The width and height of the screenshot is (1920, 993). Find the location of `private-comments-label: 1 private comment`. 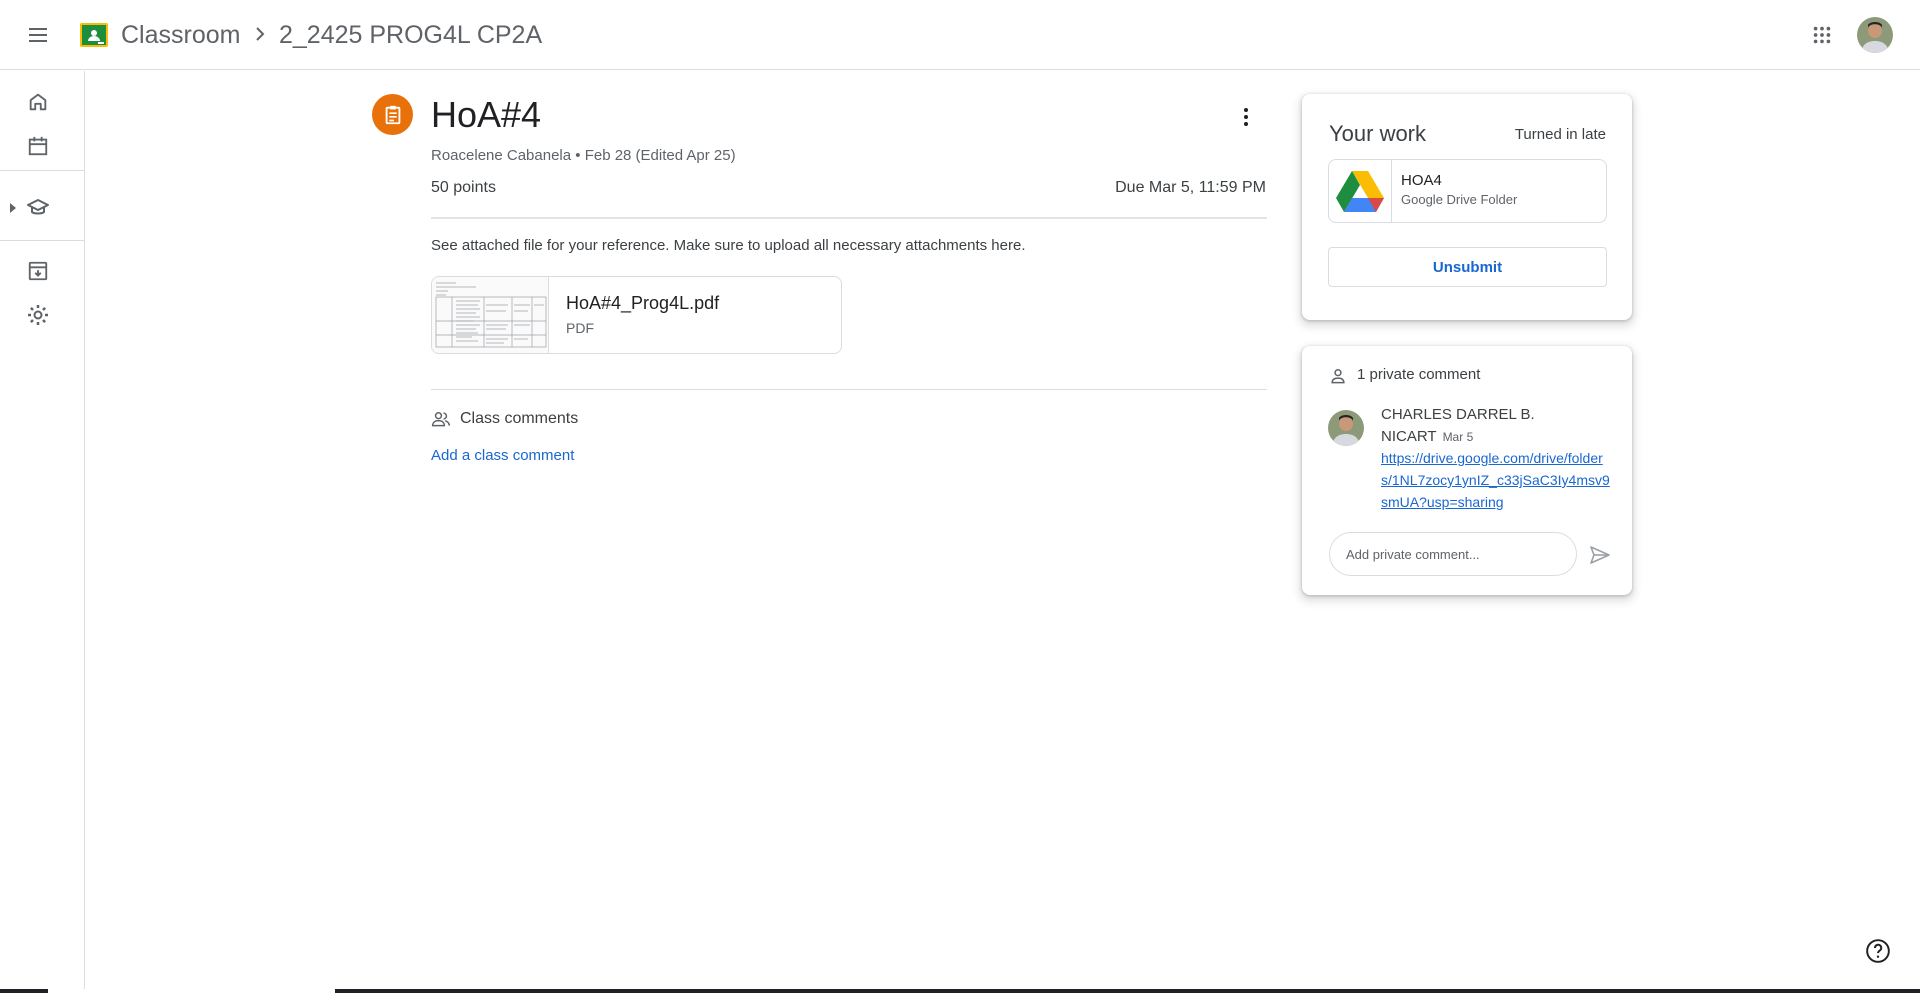

private-comments-label: 1 private comment is located at coordinates (1419, 374).